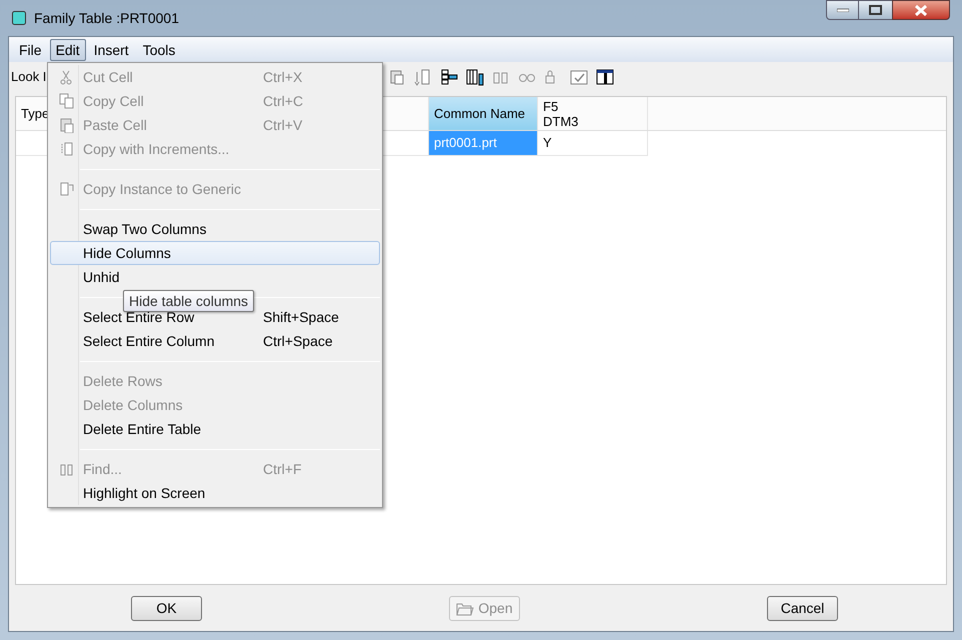 The image size is (962, 640). What do you see at coordinates (188, 301) in the screenshot?
I see `tooltip: Hide table columns` at bounding box center [188, 301].